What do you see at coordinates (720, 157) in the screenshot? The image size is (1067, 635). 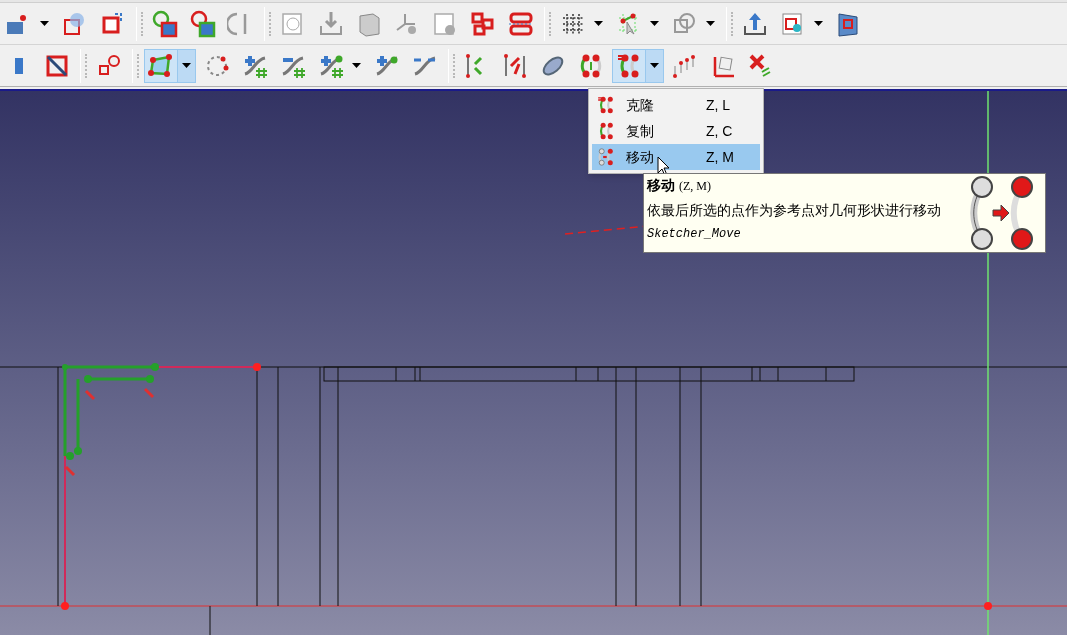 I see `shortcut-label: Z, M` at bounding box center [720, 157].